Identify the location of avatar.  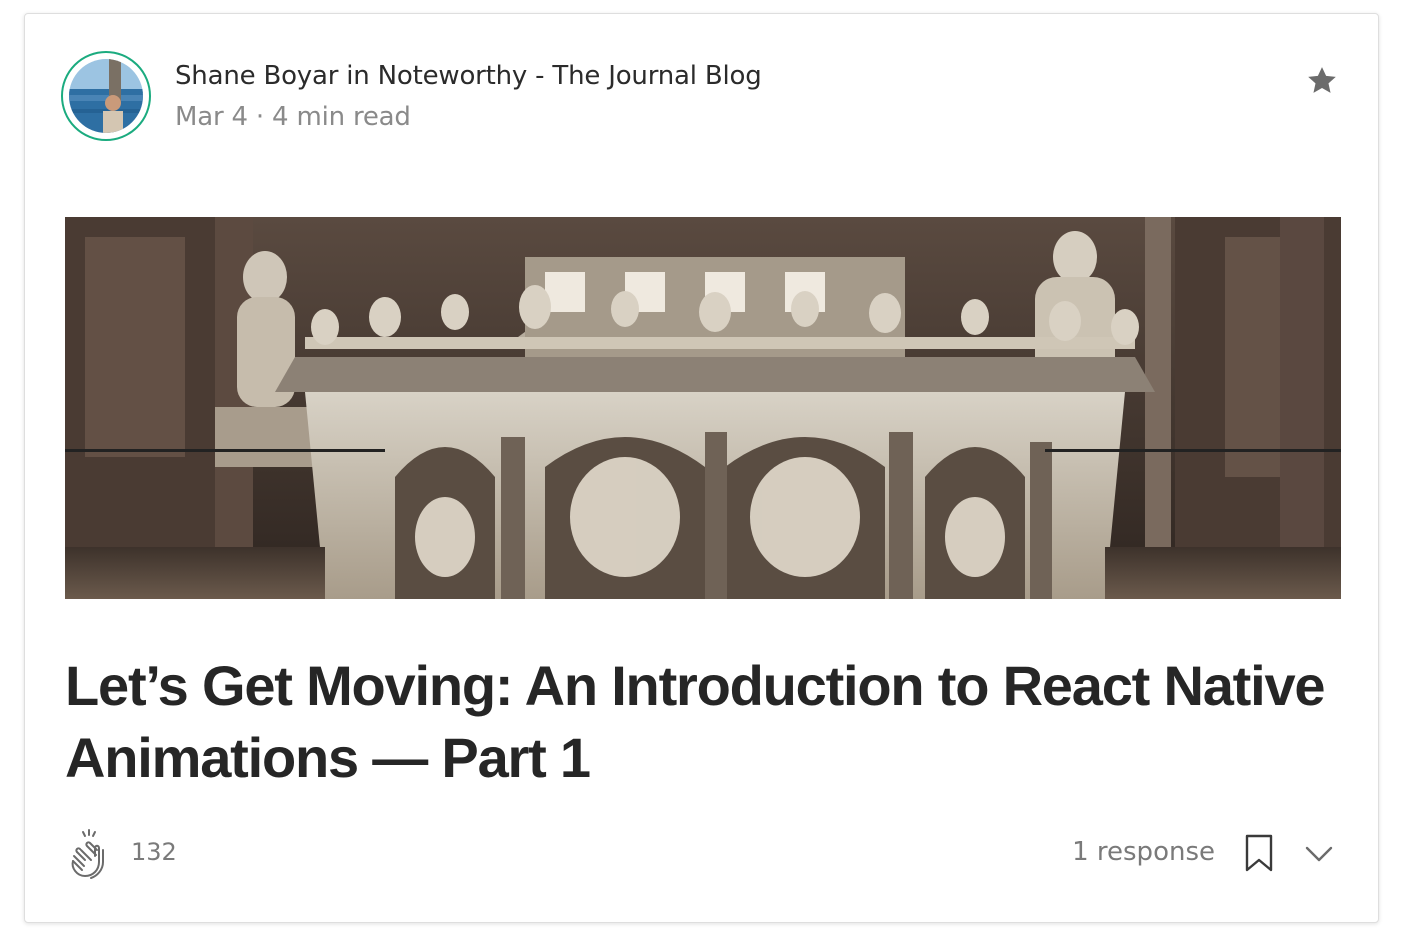
(106, 96).